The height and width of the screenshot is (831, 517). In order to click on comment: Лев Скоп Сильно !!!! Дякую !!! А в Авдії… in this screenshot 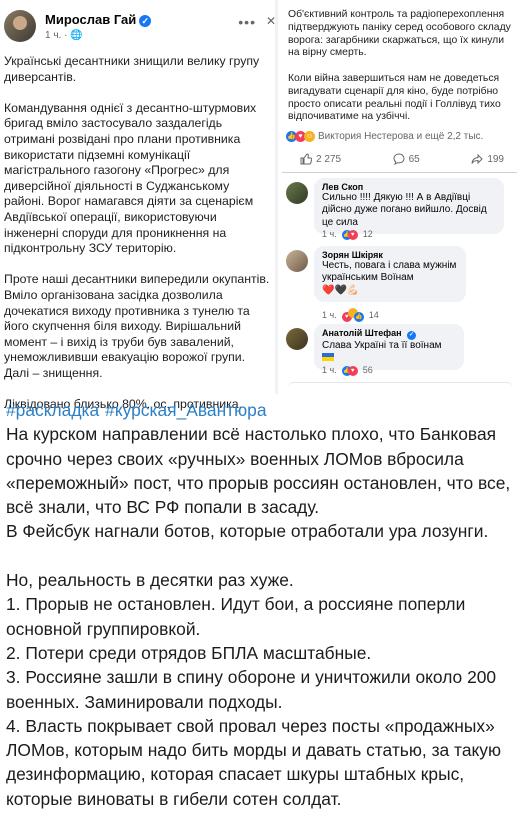, I will do `click(401, 209)`.